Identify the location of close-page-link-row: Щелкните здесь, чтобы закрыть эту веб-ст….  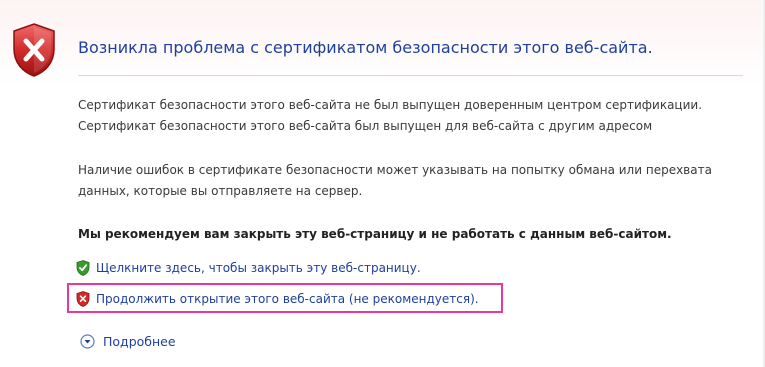
(248, 268).